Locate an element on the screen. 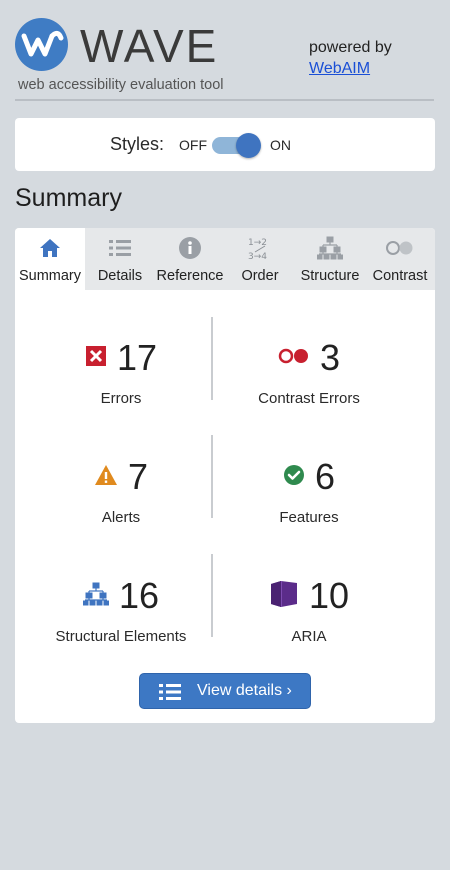 The height and width of the screenshot is (870, 450). tab-label: Order is located at coordinates (260, 276).